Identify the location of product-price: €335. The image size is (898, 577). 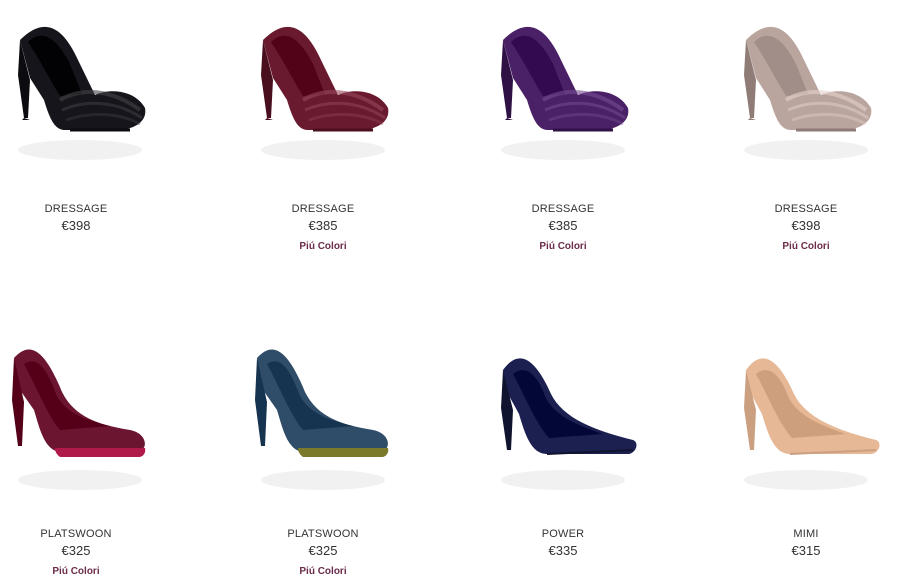
(563, 550).